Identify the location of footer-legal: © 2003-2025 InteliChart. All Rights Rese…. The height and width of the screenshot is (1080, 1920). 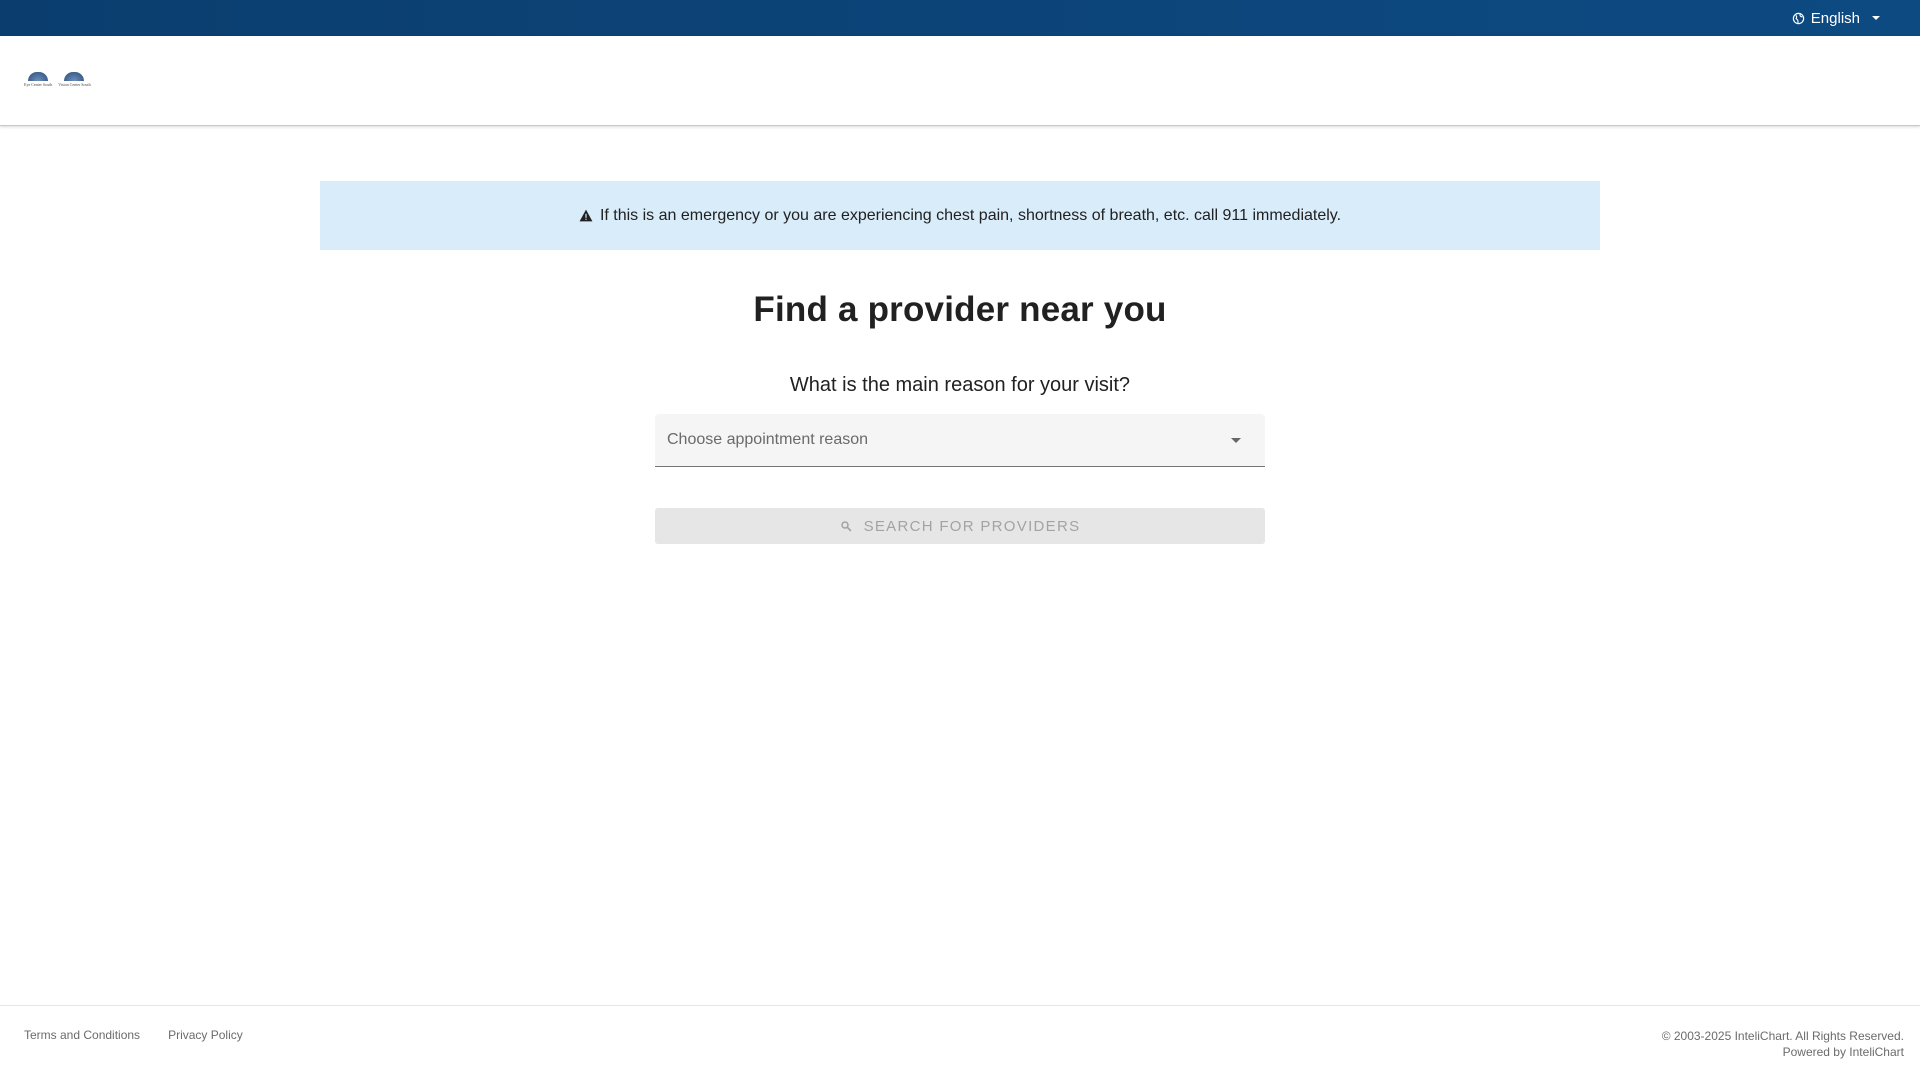
(1783, 1044).